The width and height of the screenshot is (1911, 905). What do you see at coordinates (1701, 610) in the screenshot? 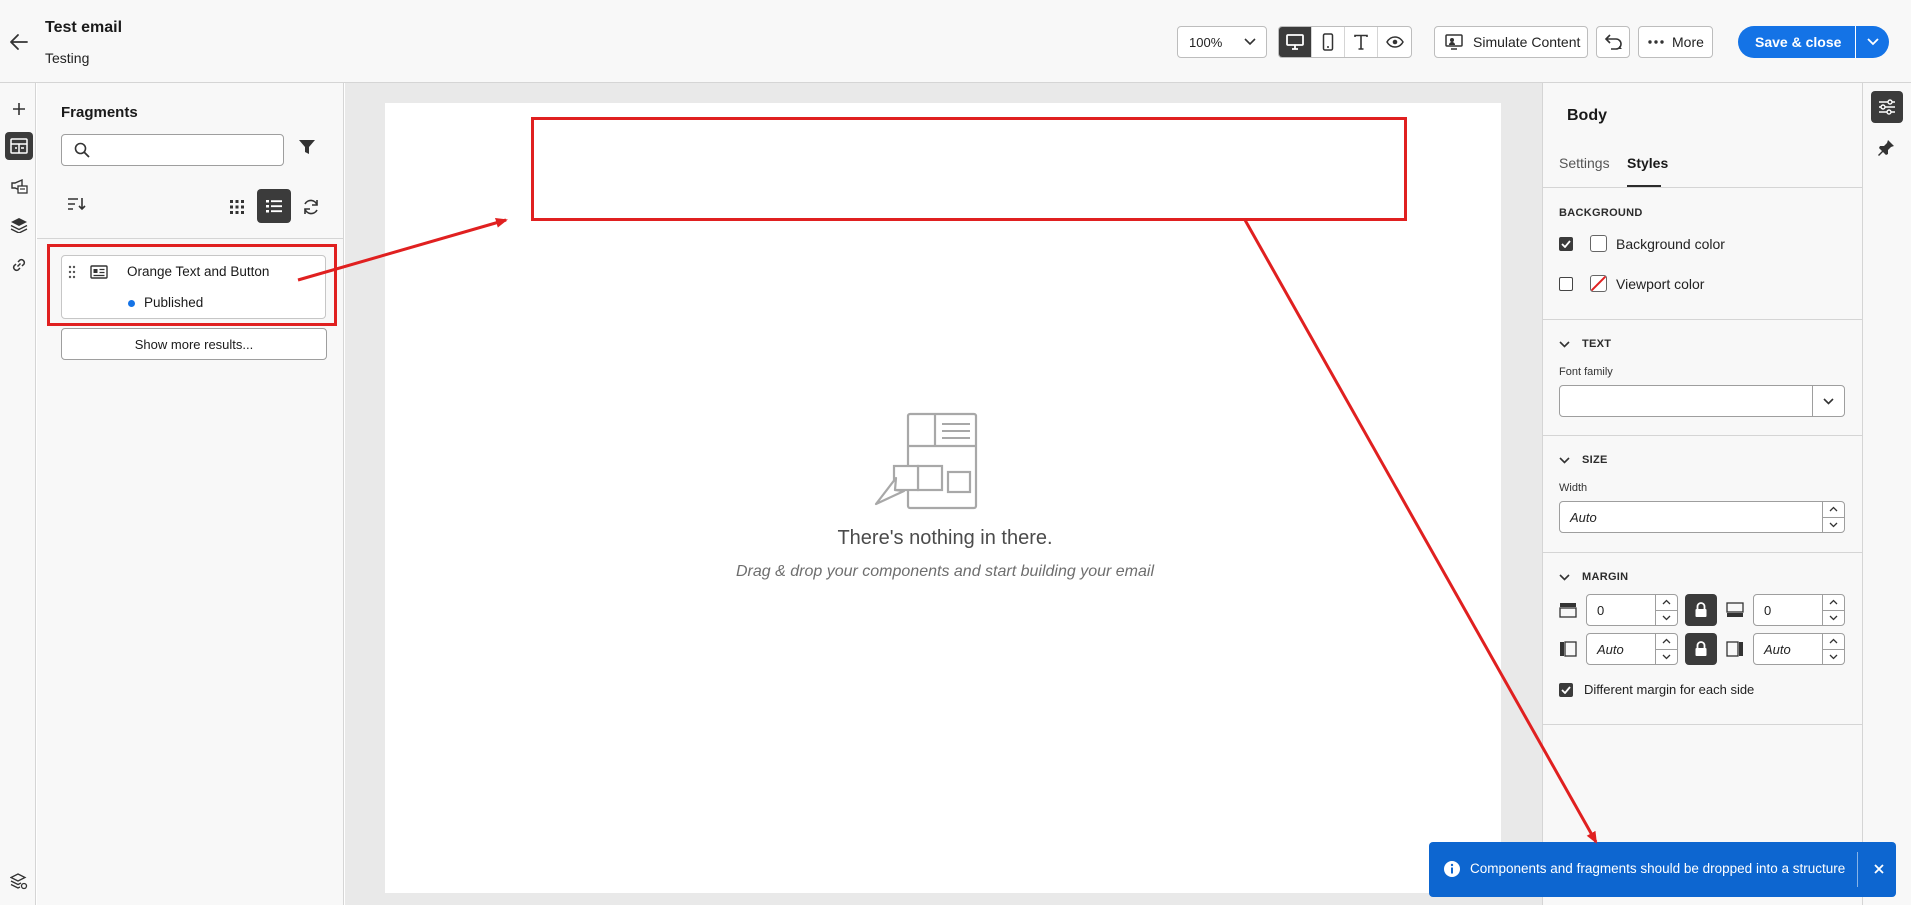
I see `margin-vertical-lock-button` at bounding box center [1701, 610].